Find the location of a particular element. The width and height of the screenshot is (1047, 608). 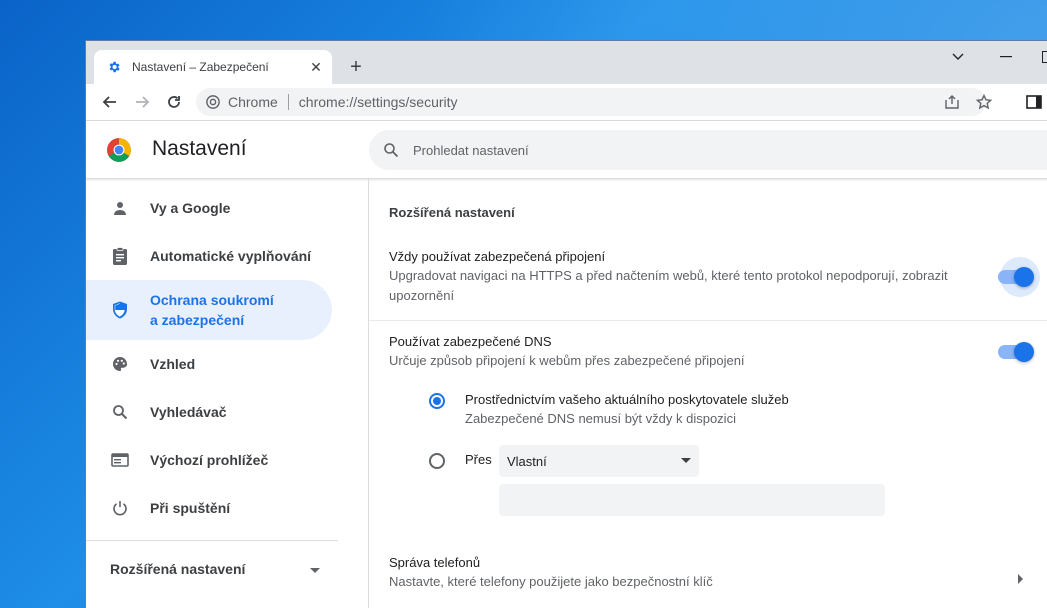

dropdown-arrow-icon is located at coordinates (686, 460).